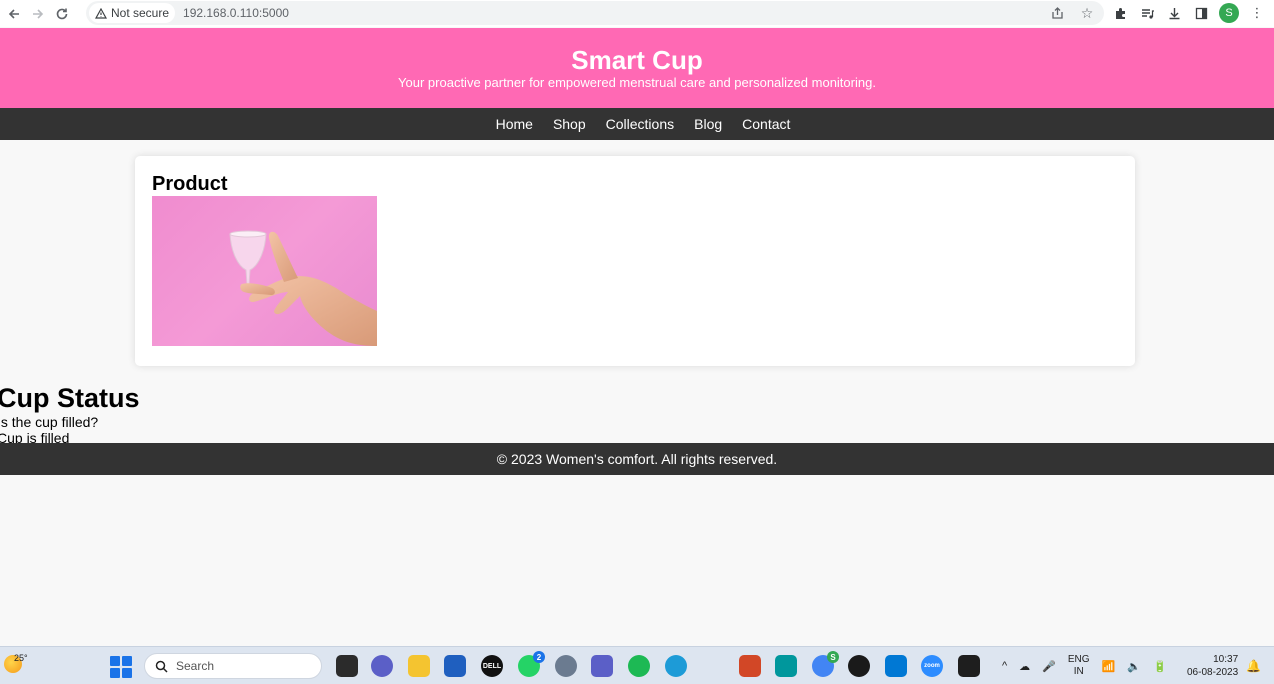  I want to click on notification-bell-icon: 🔔, so click(1253, 666).